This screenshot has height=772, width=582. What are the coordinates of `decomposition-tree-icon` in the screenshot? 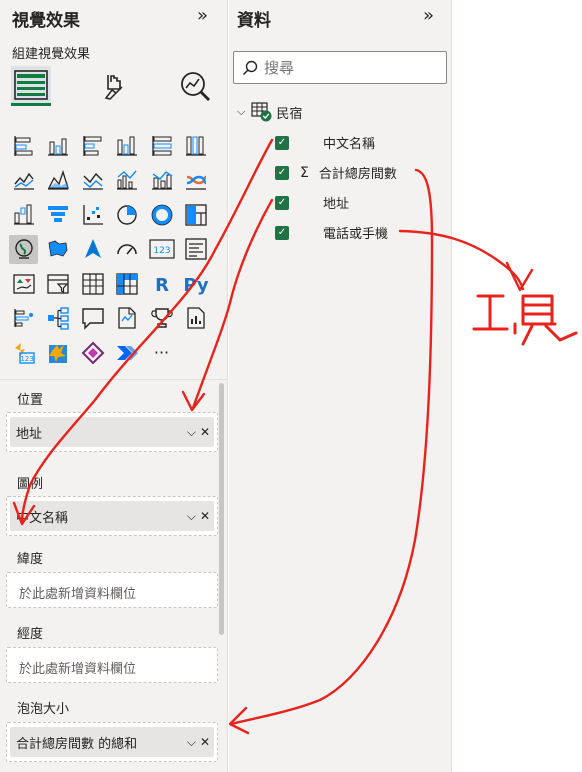 It's located at (58, 318).